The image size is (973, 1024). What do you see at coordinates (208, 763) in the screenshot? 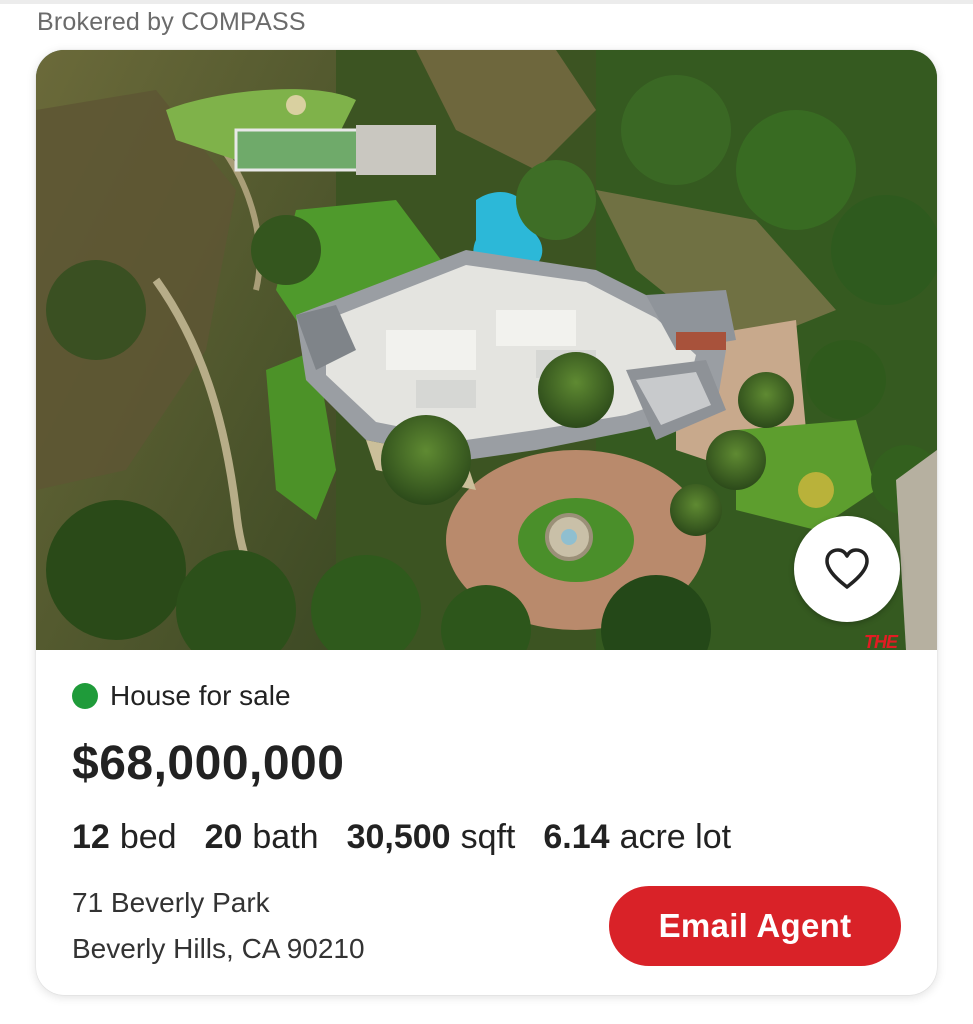
I see `listing-price: $68,000,000` at bounding box center [208, 763].